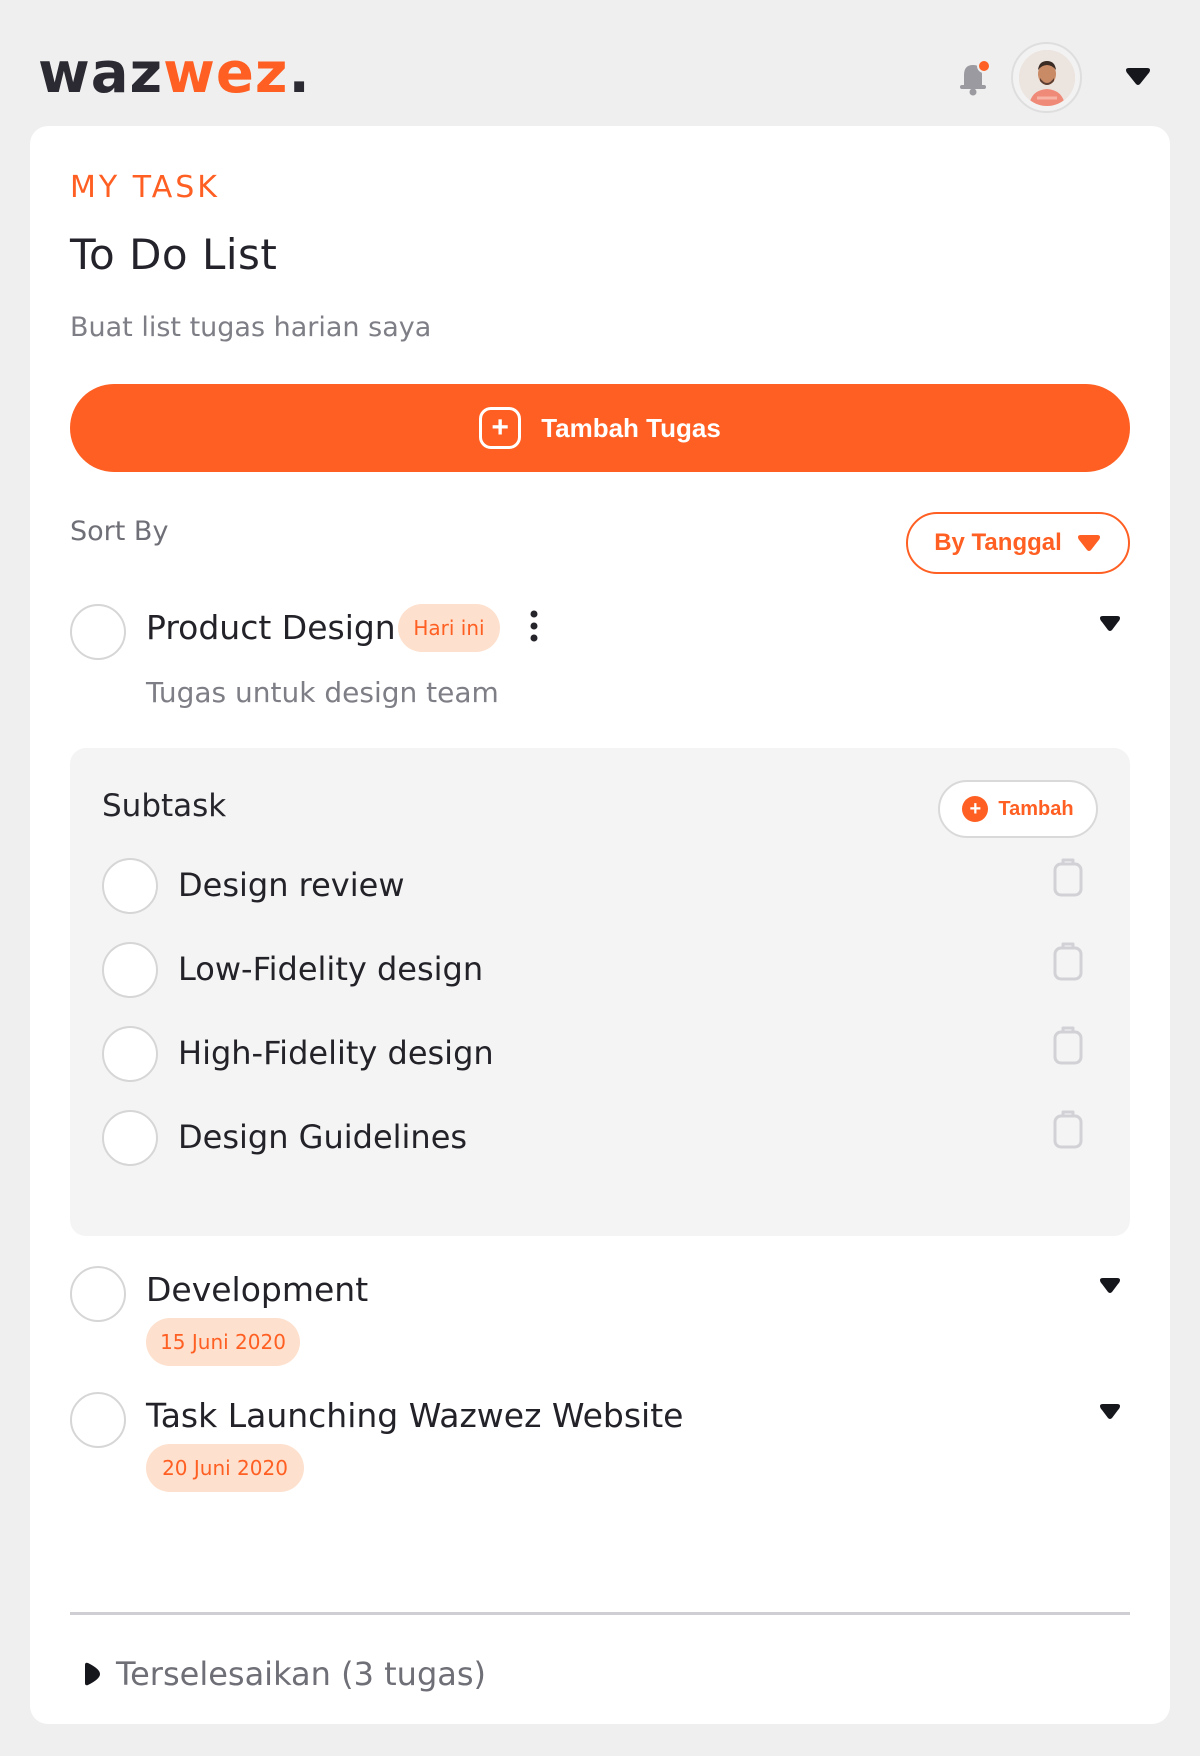  I want to click on section-eyebrow: MY TASK, so click(145, 187).